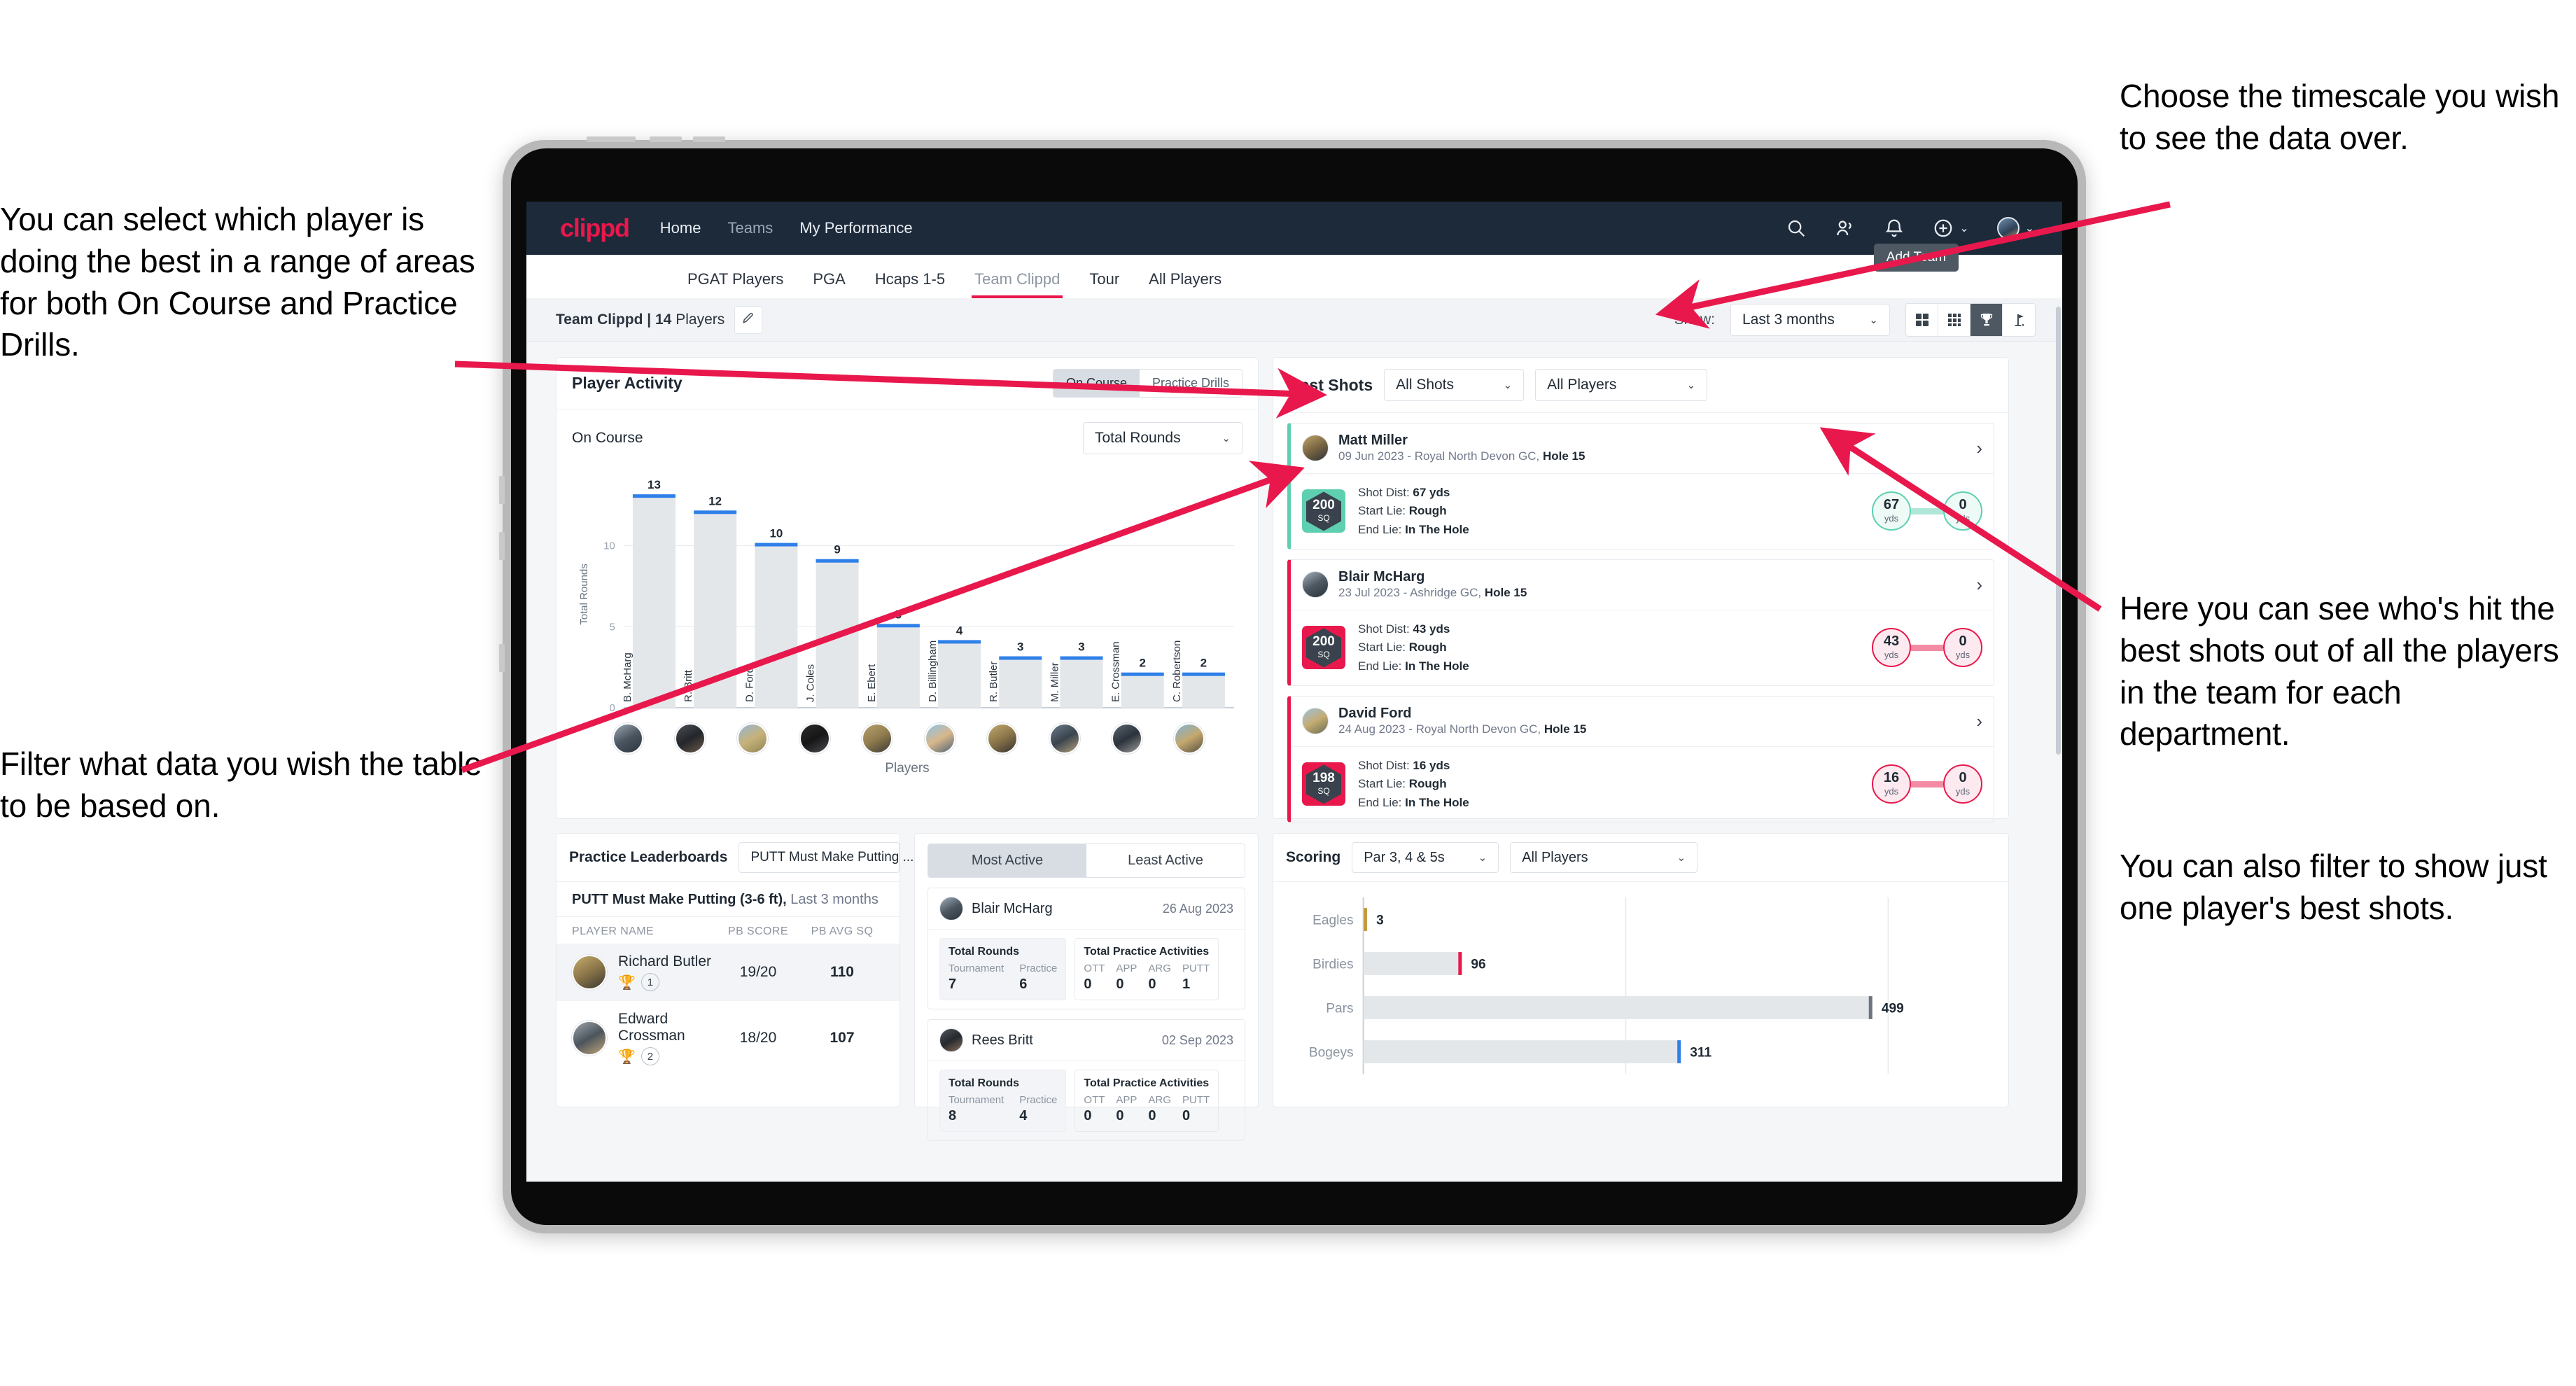  Describe the element at coordinates (1165, 860) in the screenshot. I see `tab-least-active: Least Active` at that location.